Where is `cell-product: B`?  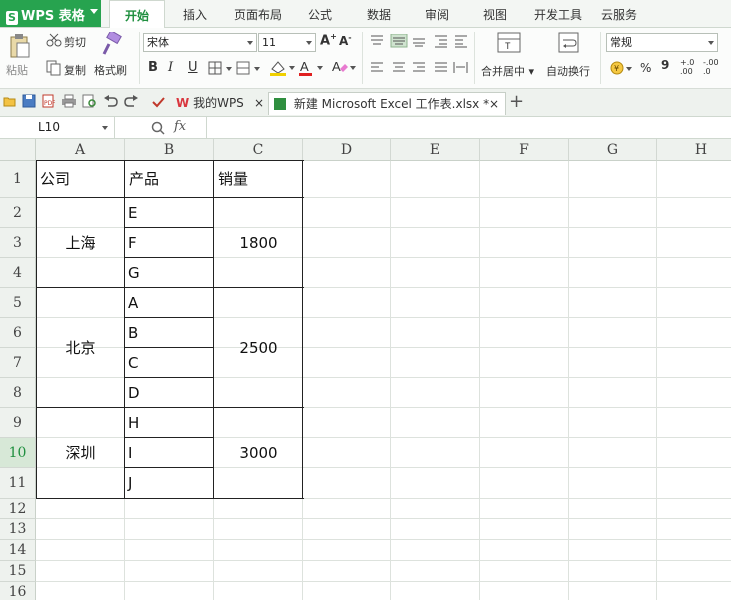 cell-product: B is located at coordinates (169, 333).